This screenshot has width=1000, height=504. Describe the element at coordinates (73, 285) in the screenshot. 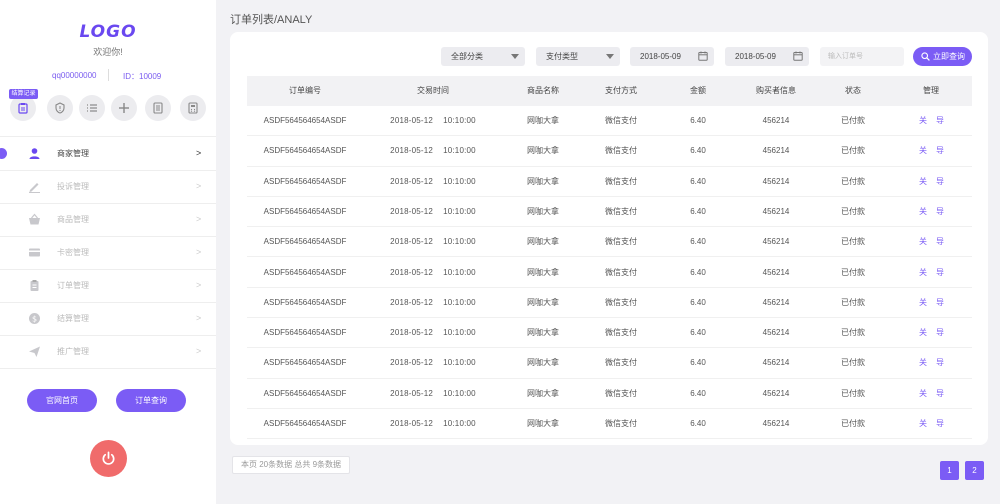

I see `menu-label: 订单管理` at that location.